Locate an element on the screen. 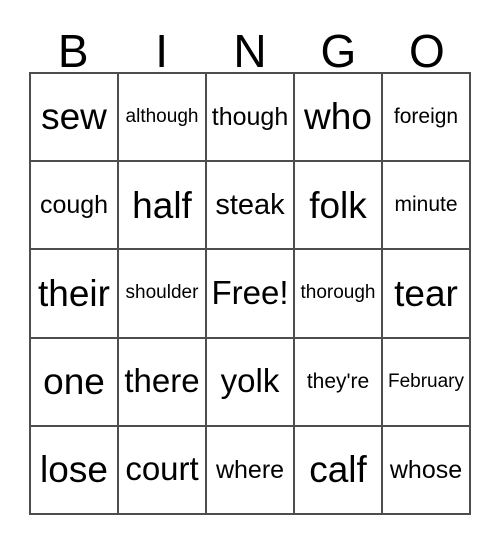 This screenshot has height=544, width=500. bingo-cell-label: there is located at coordinates (162, 381).